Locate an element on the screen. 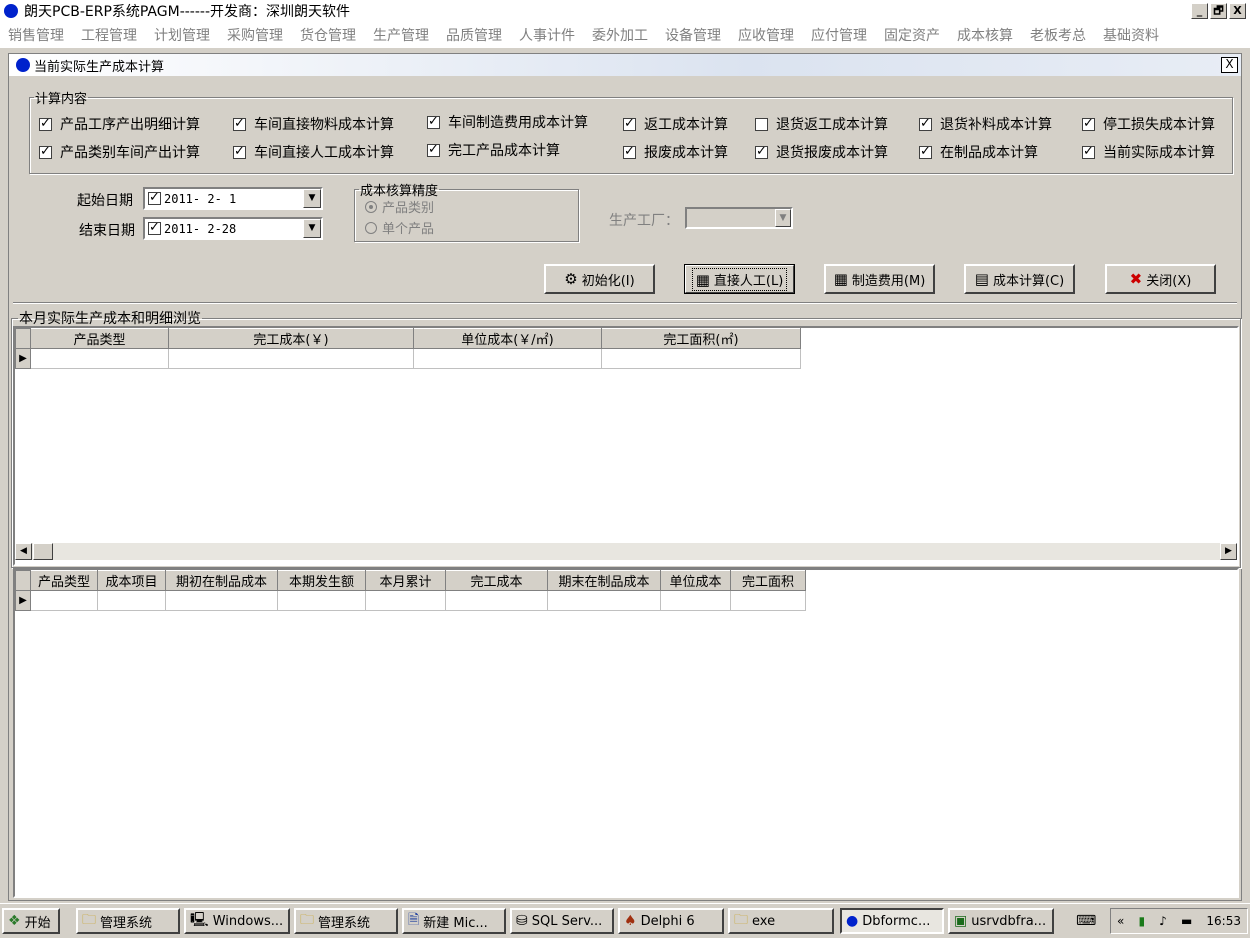 This screenshot has width=1250, height=938. tray-expand-icon: « is located at coordinates (1120, 921).